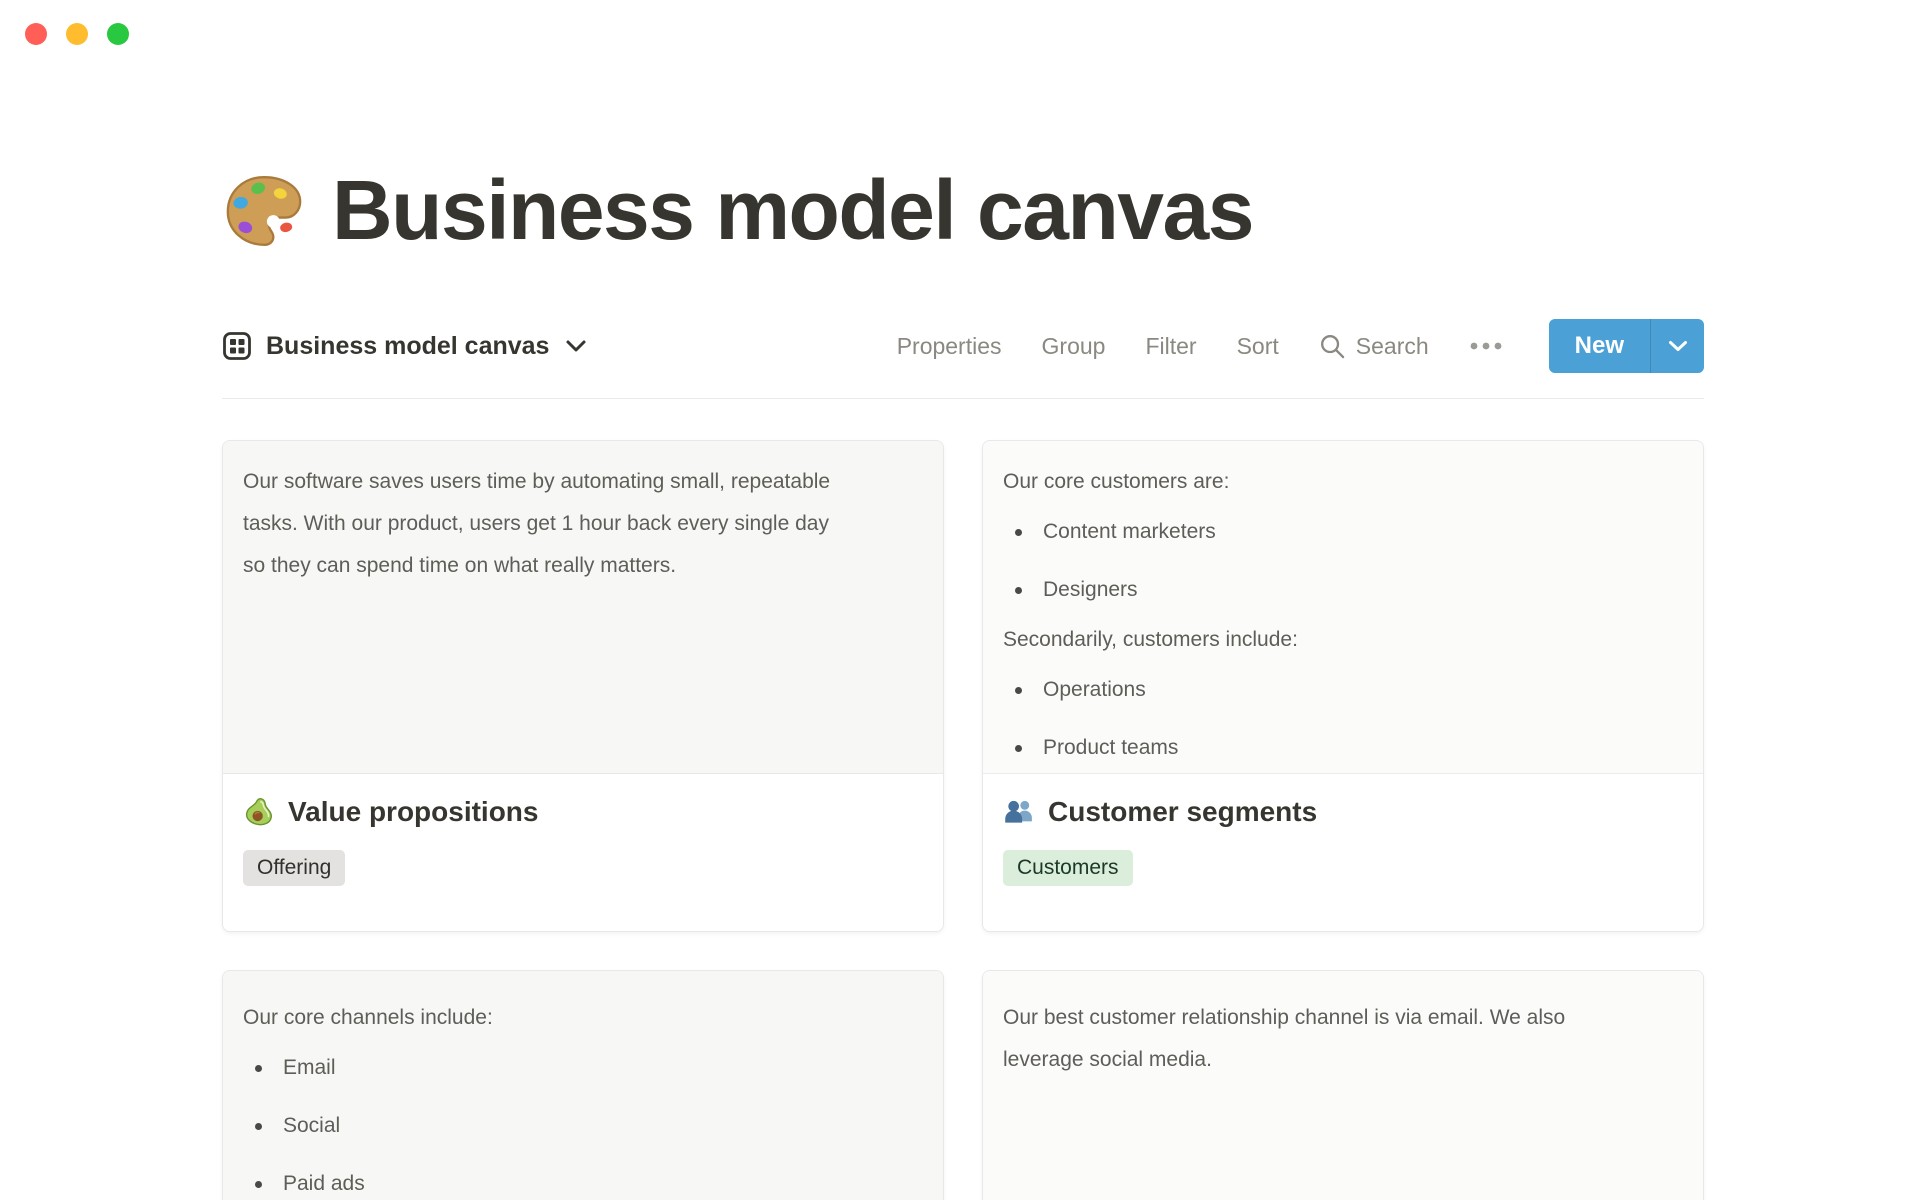  I want to click on ellipsis-icon, so click(1486, 346).